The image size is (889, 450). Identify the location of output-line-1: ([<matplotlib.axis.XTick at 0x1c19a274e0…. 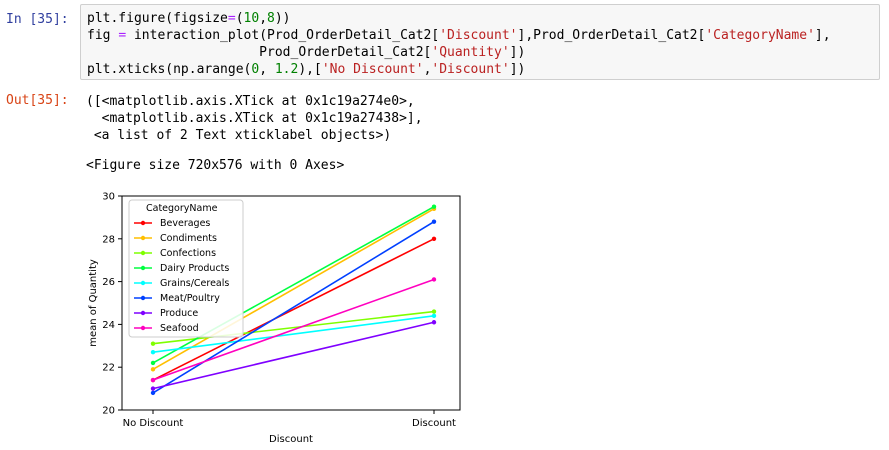
(250, 101).